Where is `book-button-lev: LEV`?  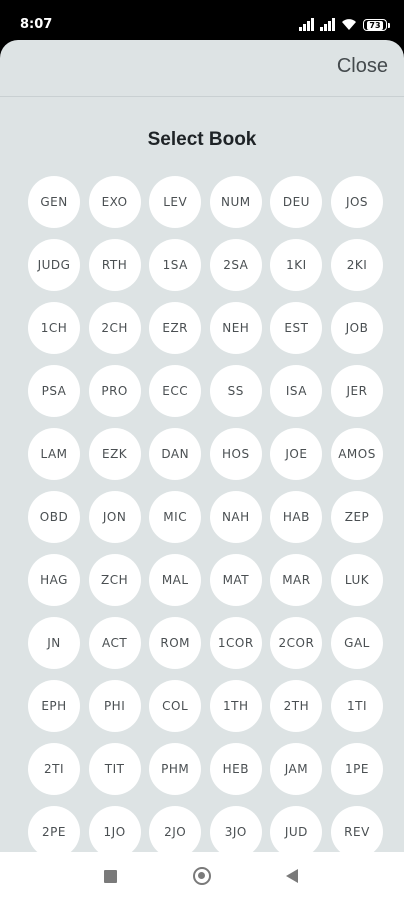 book-button-lev: LEV is located at coordinates (175, 202).